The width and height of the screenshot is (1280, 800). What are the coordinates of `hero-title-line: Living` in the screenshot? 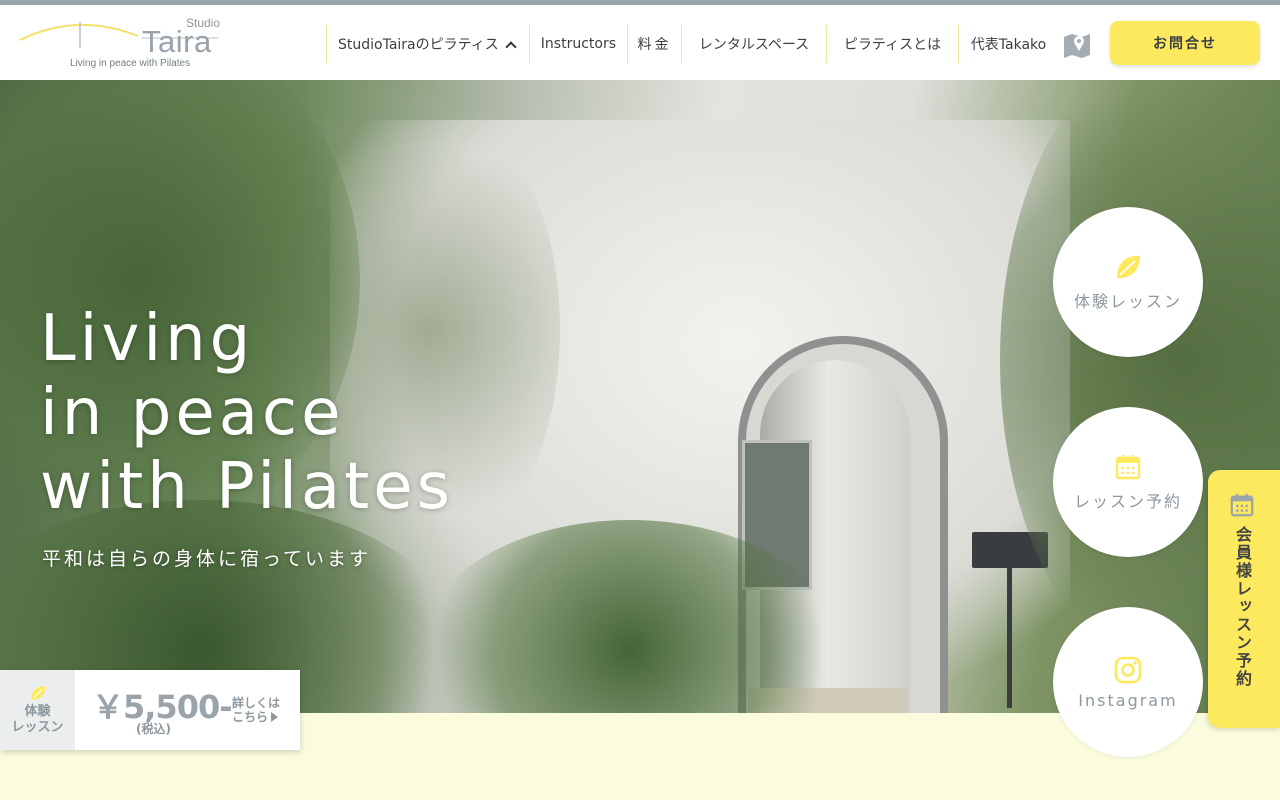 It's located at (147, 339).